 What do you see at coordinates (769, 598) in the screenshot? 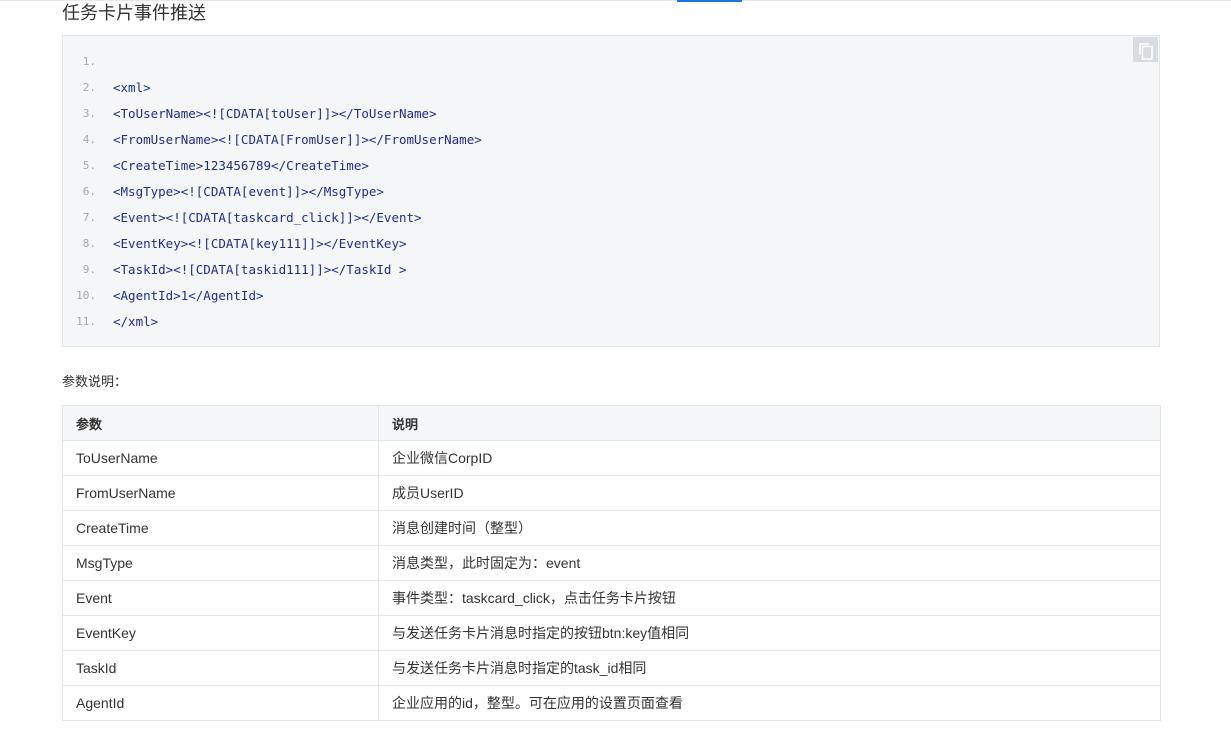
I see `param-description-cell: 事件类型：taskcard_click，点击任务卡片按钮` at bounding box center [769, 598].